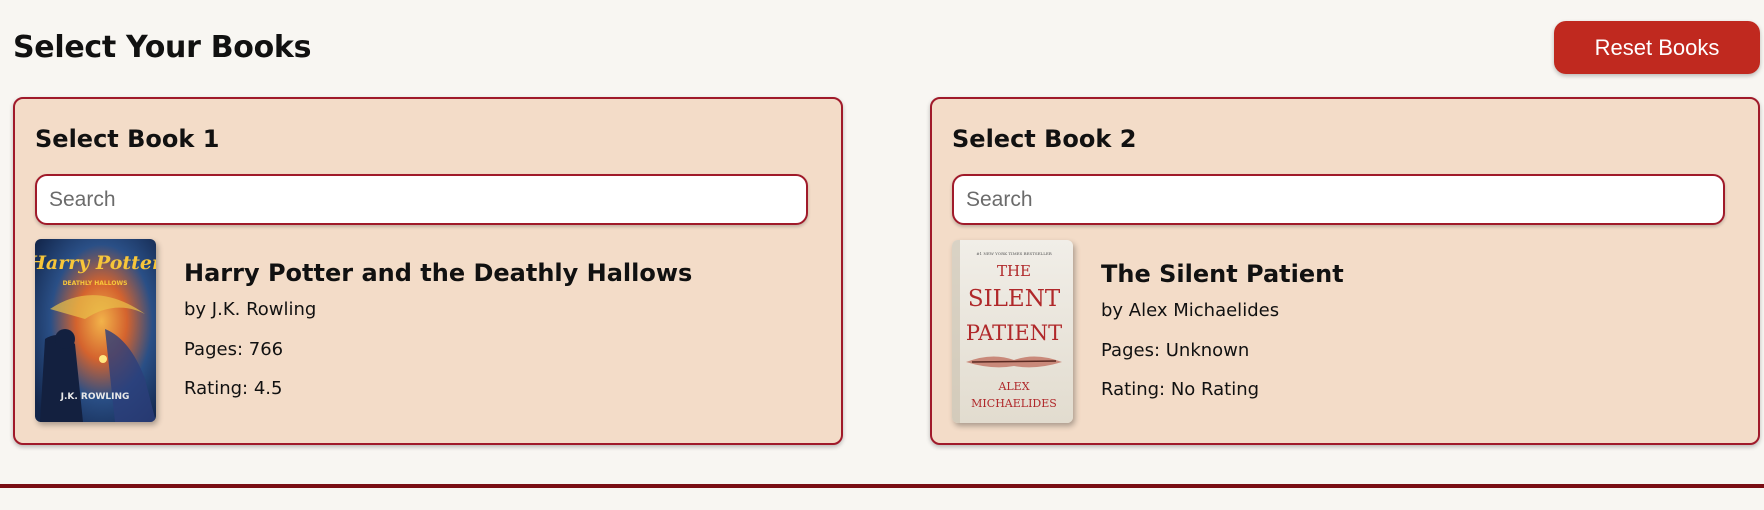  What do you see at coordinates (1222, 274) in the screenshot?
I see `book-title: The Silent Patient` at bounding box center [1222, 274].